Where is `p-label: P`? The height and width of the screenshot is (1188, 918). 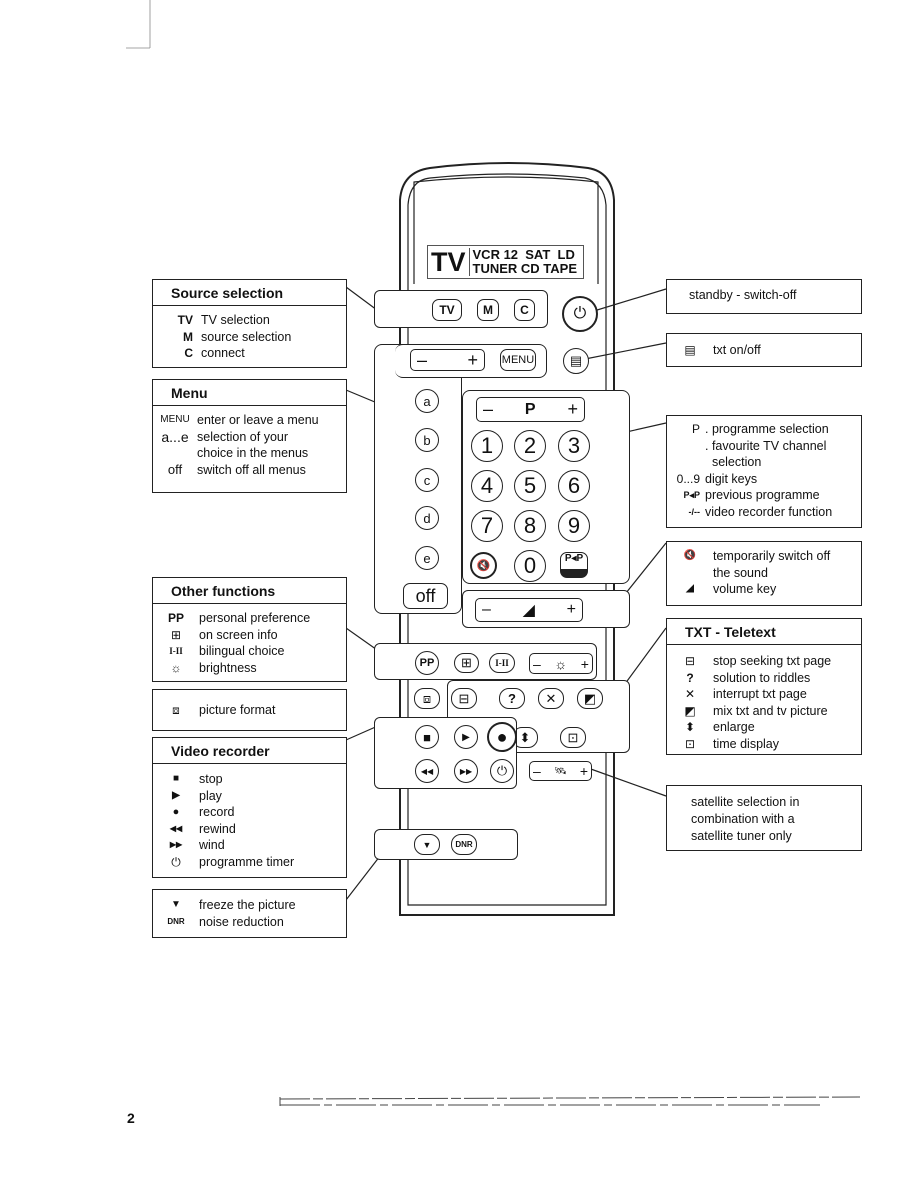
p-label: P is located at coordinates (530, 409).